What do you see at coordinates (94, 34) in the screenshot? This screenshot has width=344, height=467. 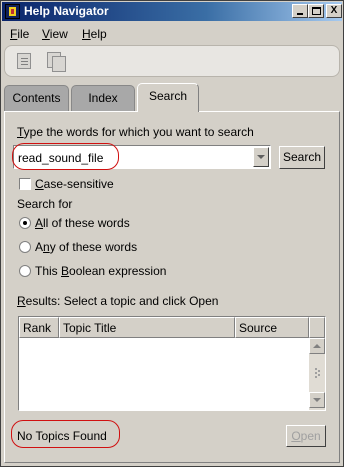 I see `menu-help: Help` at bounding box center [94, 34].